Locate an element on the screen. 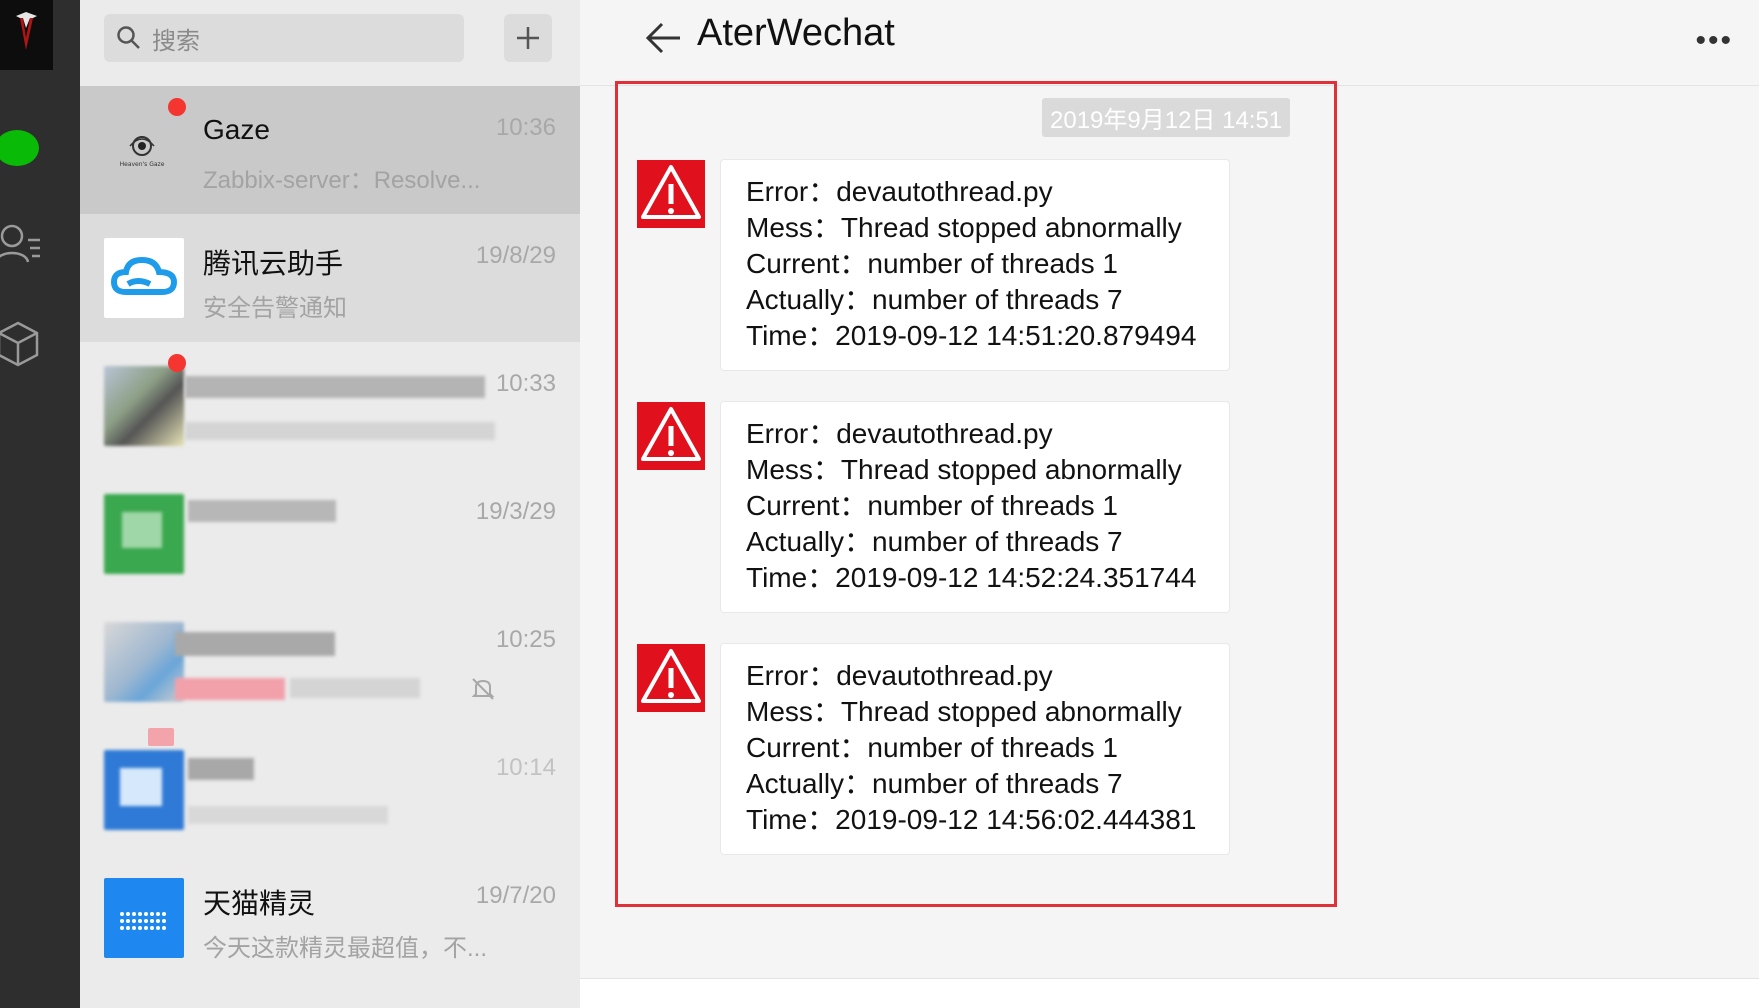  time-line: Time：2019-09-12 14:52:24.351744 is located at coordinates (971, 577).